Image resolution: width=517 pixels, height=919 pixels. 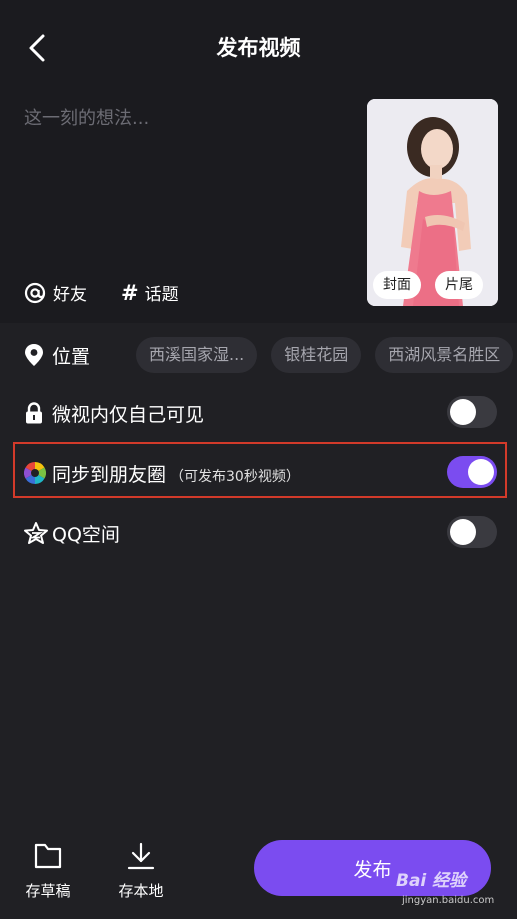 I want to click on setting-sync-moments: 同步到朋友圈 （可发布30秒视频）, so click(x=258, y=473).